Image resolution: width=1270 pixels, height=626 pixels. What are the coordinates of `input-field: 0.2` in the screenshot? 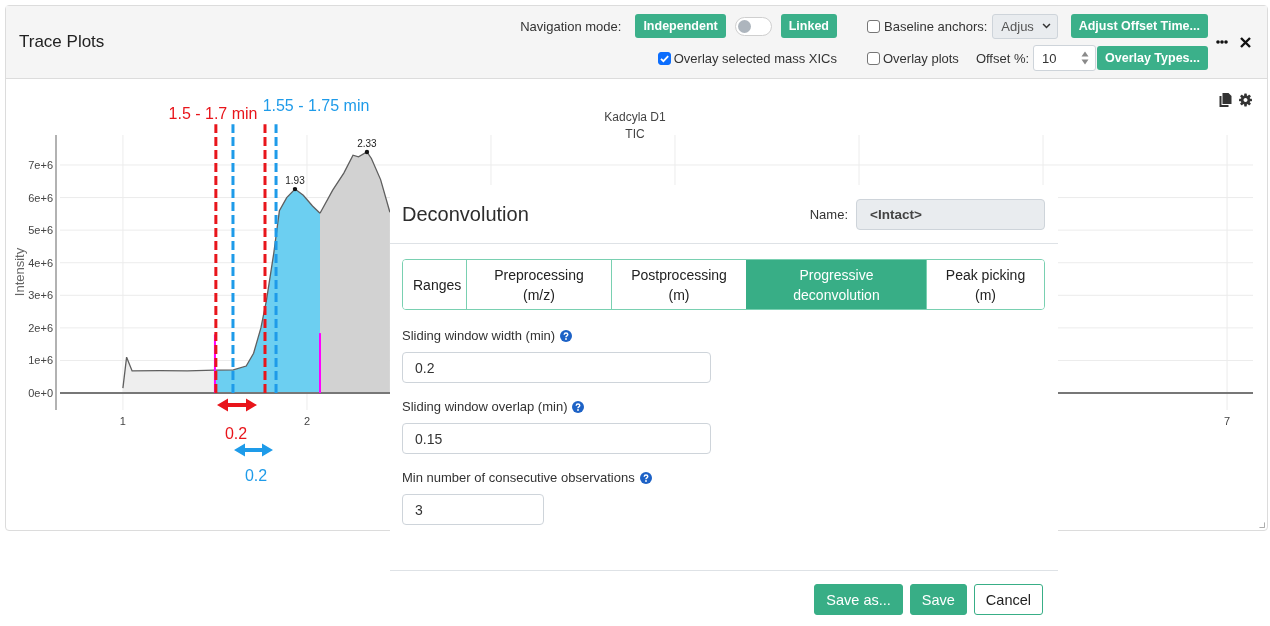 It's located at (556, 367).